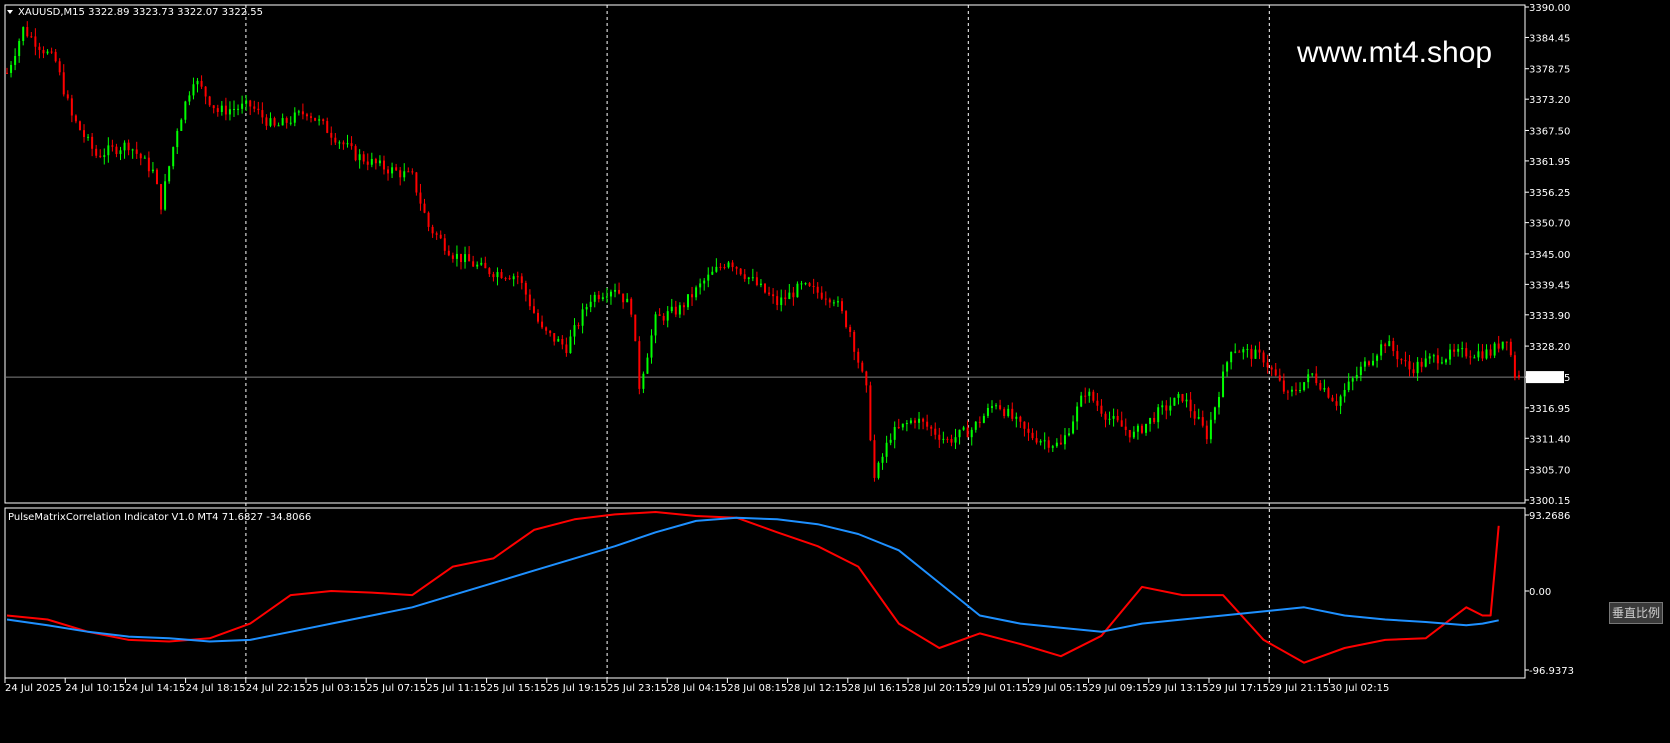 This screenshot has height=743, width=1670. I want to click on time-tick-label: 24 Jul 10:15, so click(95, 688).